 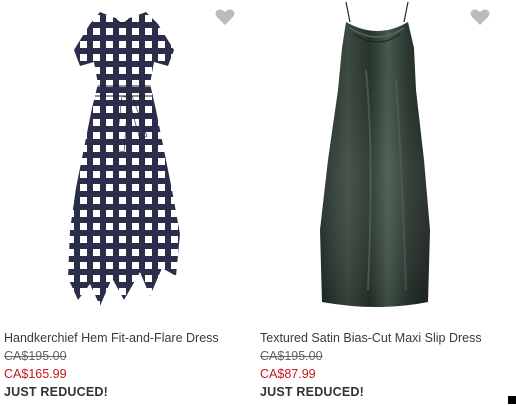 I want to click on product-name-link: Handkerchief Hem Fit-and-Flare Dress, so click(x=127, y=338).